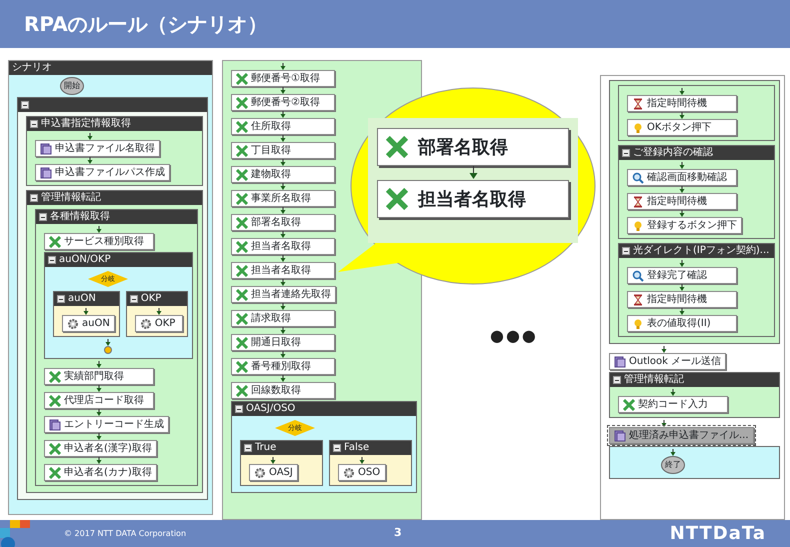 The width and height of the screenshot is (790, 547). What do you see at coordinates (97, 148) in the screenshot?
I see `flow-step: 申込書ファイル名取得` at bounding box center [97, 148].